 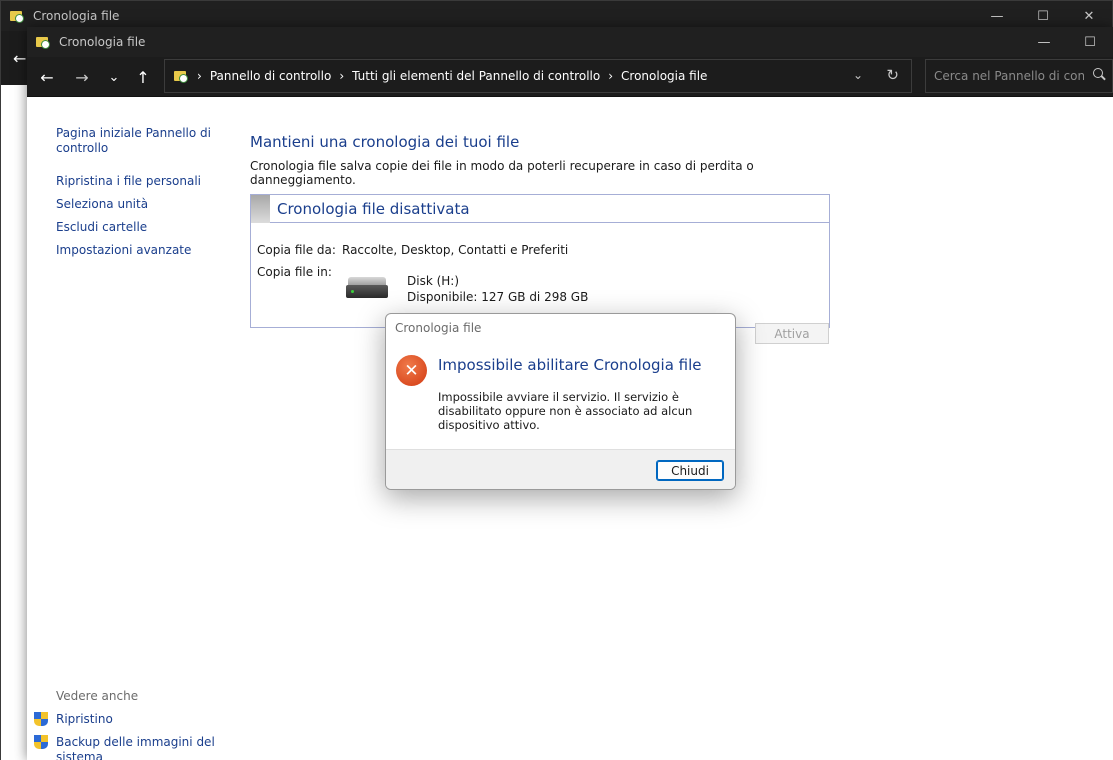 I want to click on up-arrow-icon: ↑, so click(x=143, y=77).